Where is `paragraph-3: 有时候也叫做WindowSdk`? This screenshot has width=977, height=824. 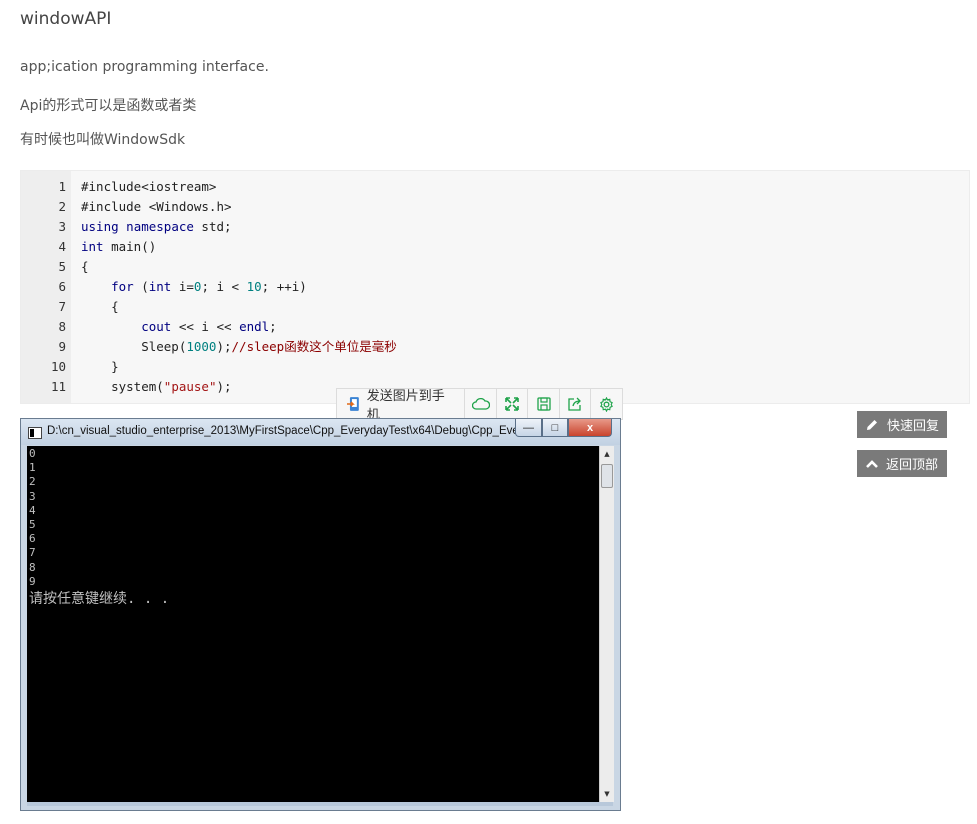
paragraph-3: 有时候也叫做WindowSdk is located at coordinates (103, 140).